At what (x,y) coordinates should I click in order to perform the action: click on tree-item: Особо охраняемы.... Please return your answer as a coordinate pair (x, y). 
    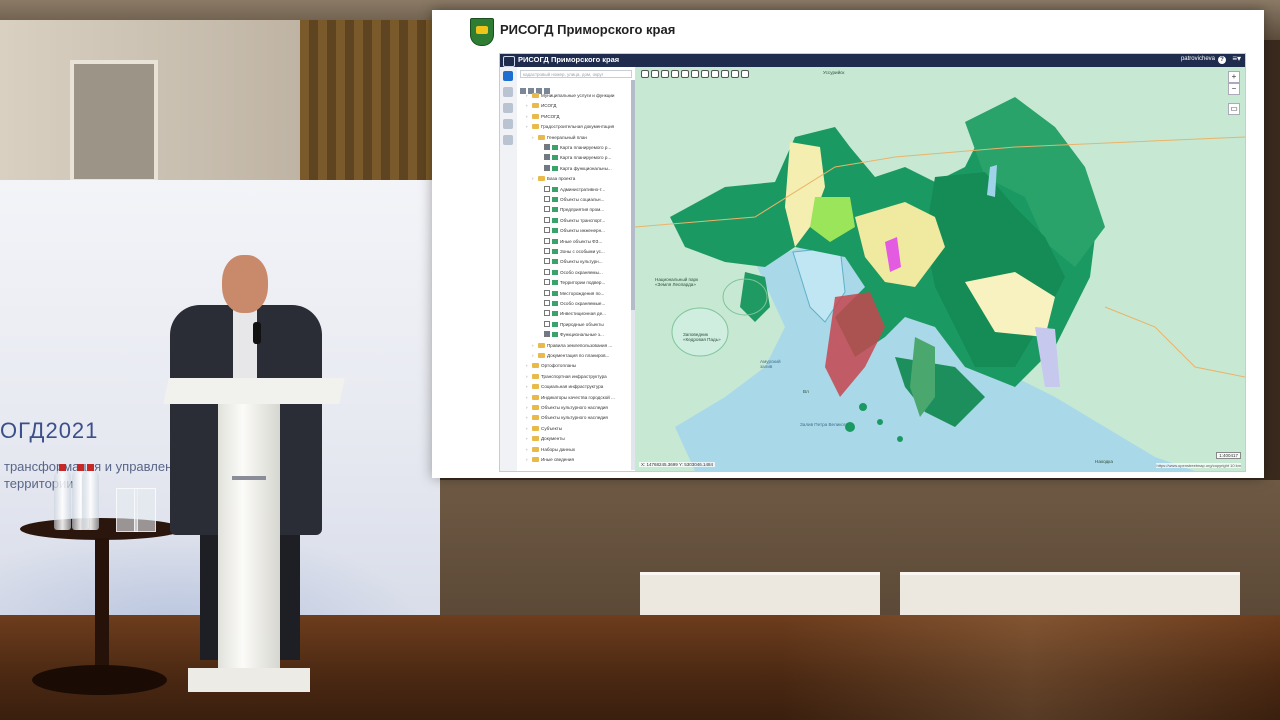
    Looking at the image, I should click on (570, 272).